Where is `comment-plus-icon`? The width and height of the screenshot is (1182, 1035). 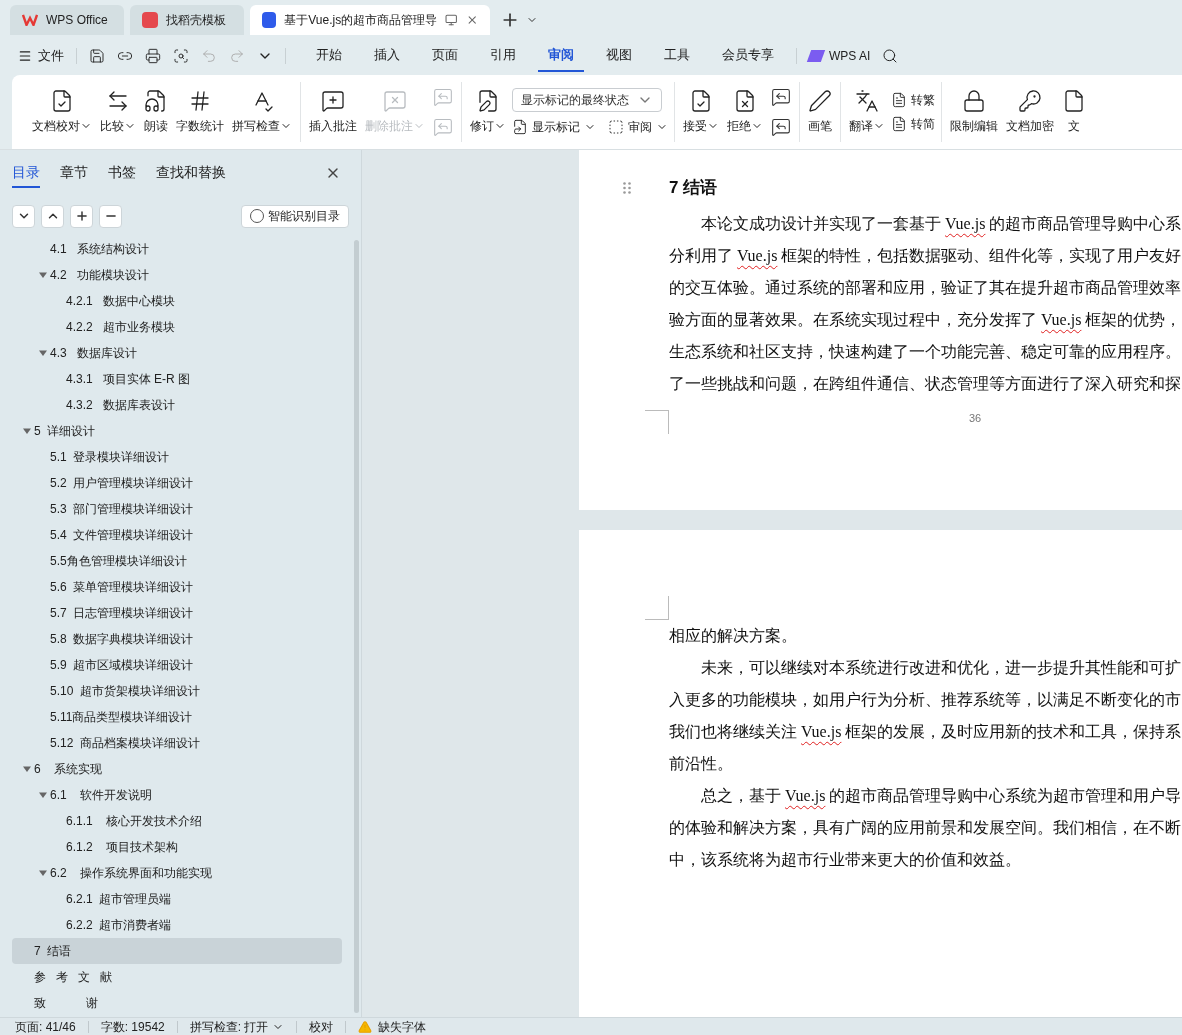 comment-plus-icon is located at coordinates (333, 101).